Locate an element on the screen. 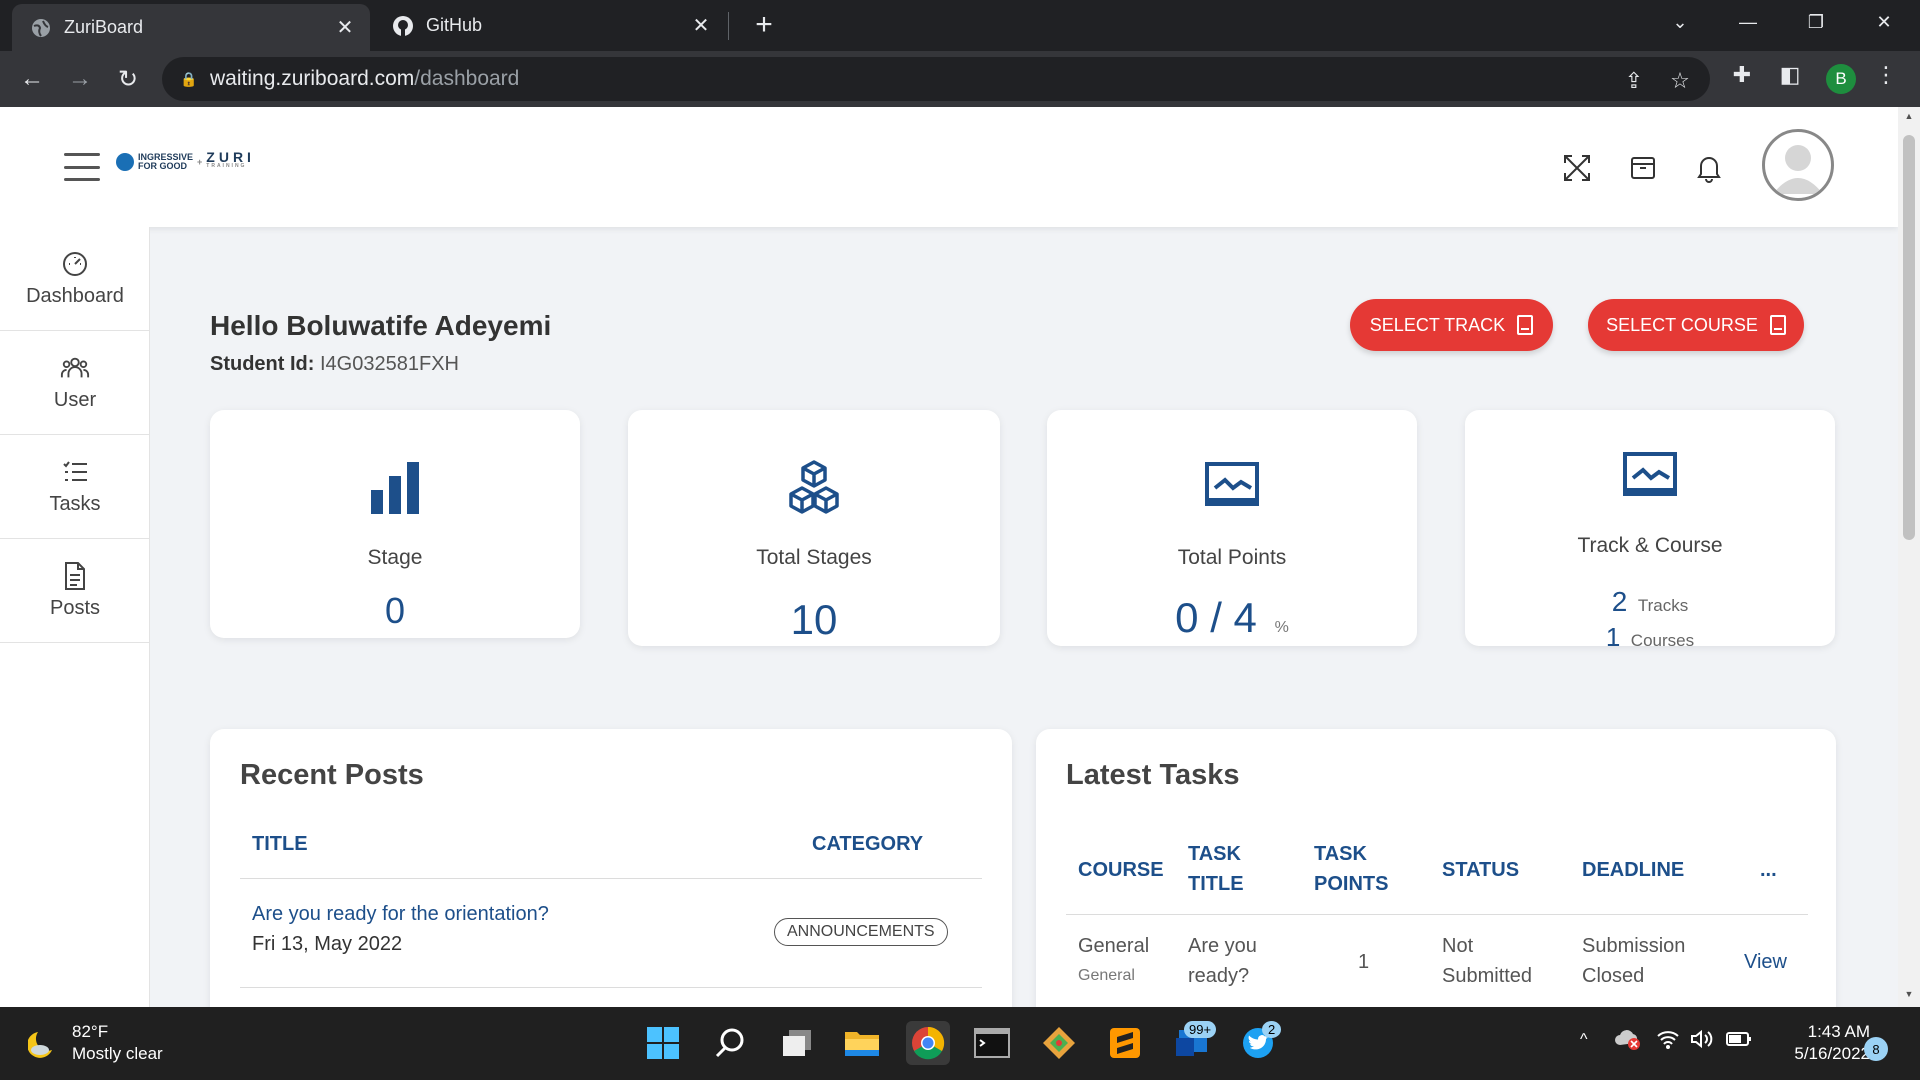 The image size is (1920, 1080). reload-button: ↻ is located at coordinates (128, 79).